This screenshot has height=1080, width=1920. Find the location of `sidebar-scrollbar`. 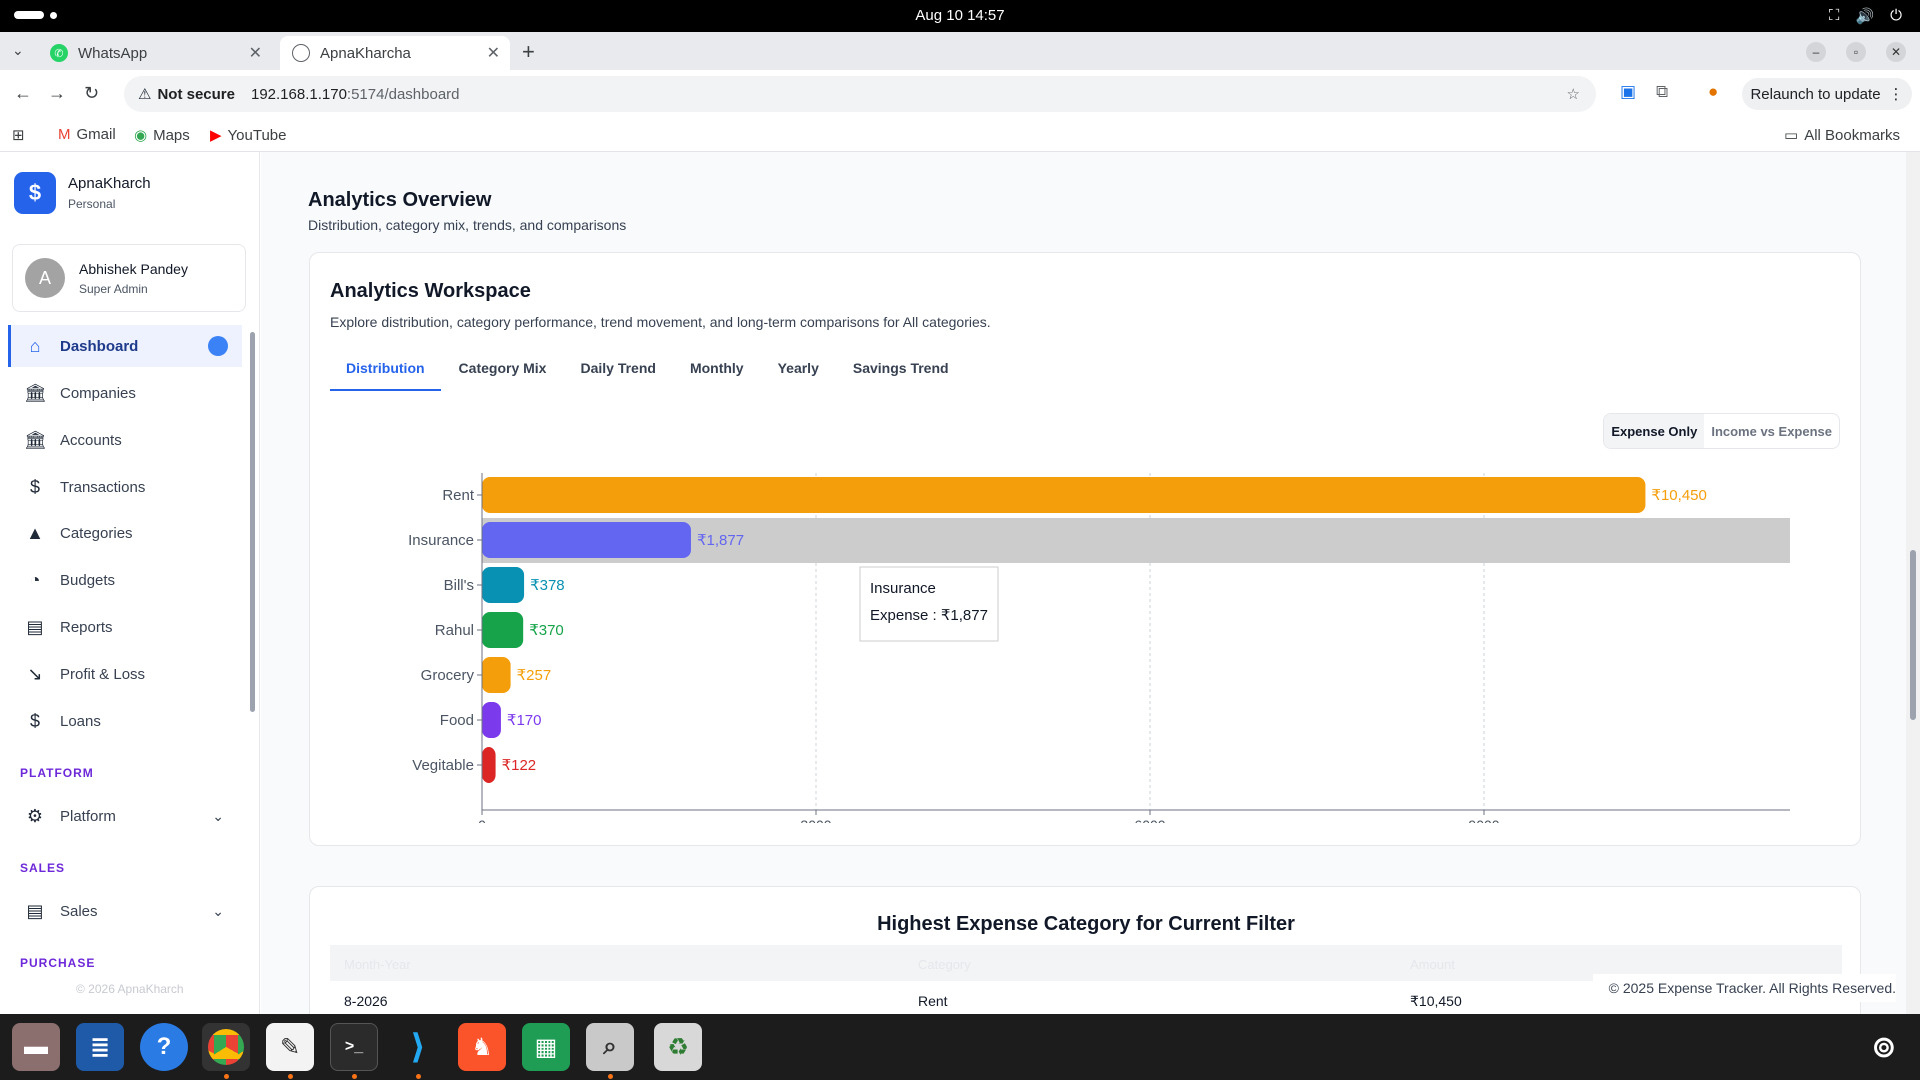

sidebar-scrollbar is located at coordinates (252, 522).